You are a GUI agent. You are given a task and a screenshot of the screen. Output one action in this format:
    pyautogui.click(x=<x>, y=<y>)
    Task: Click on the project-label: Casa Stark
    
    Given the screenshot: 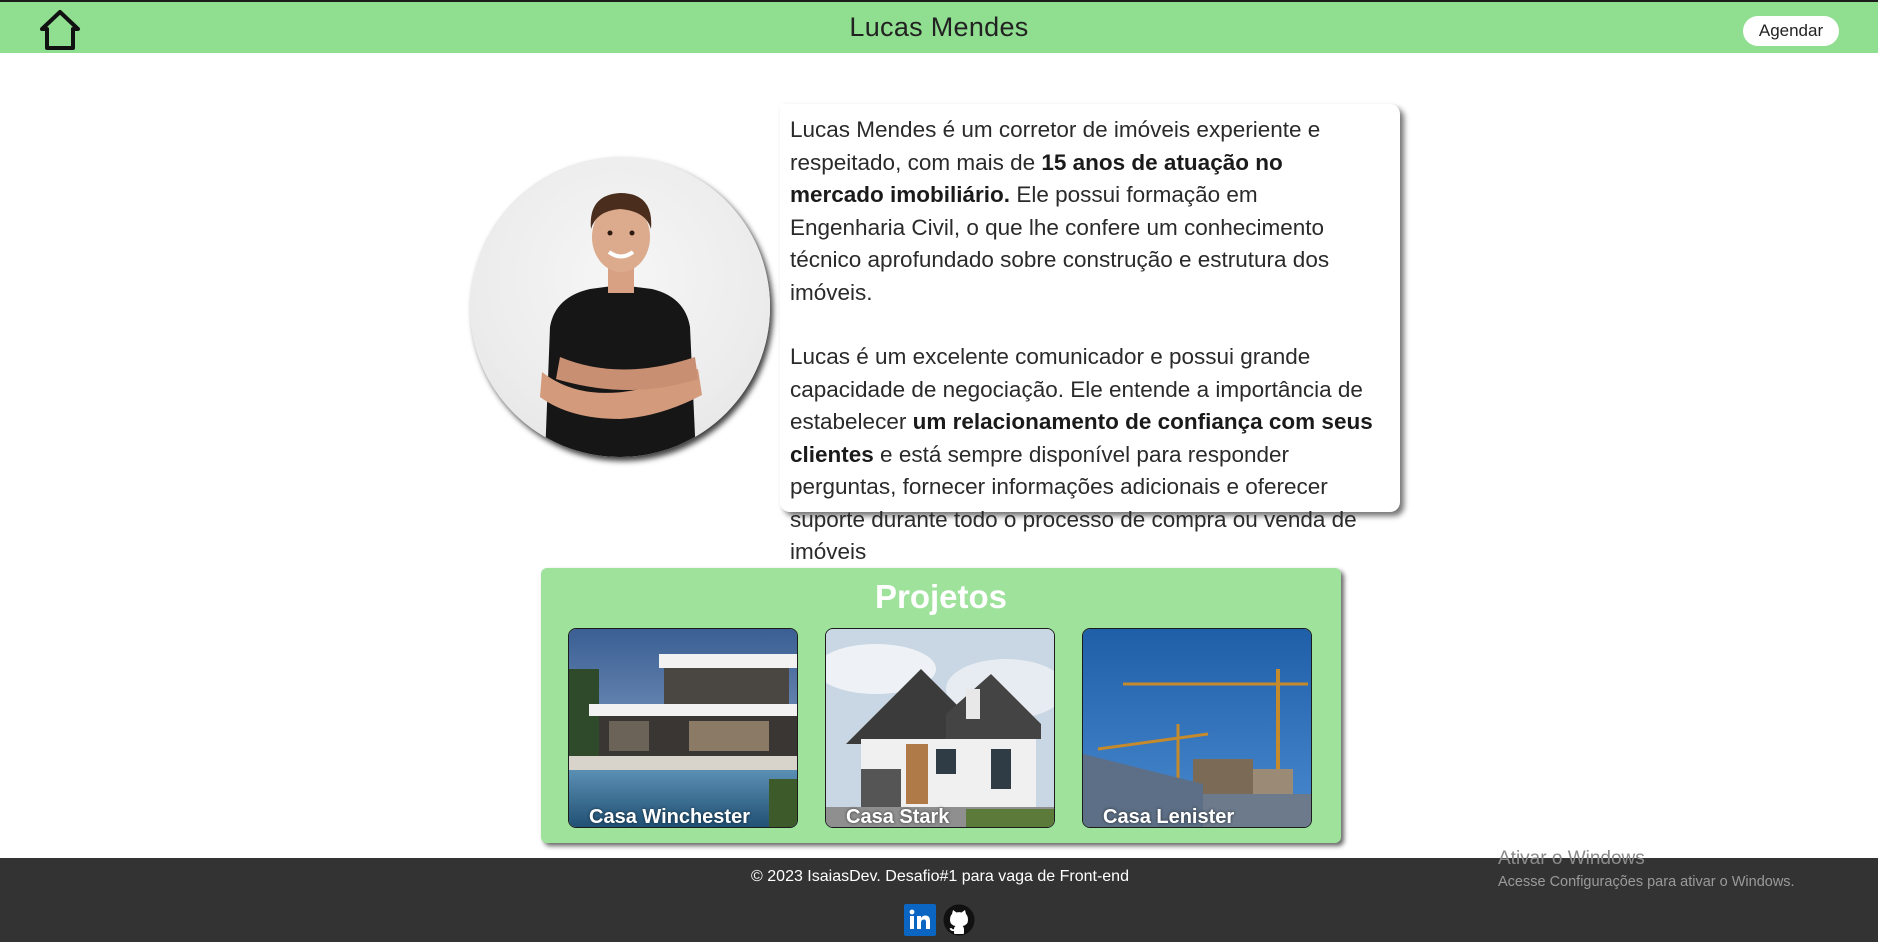 What is the action you would take?
    pyautogui.click(x=898, y=817)
    